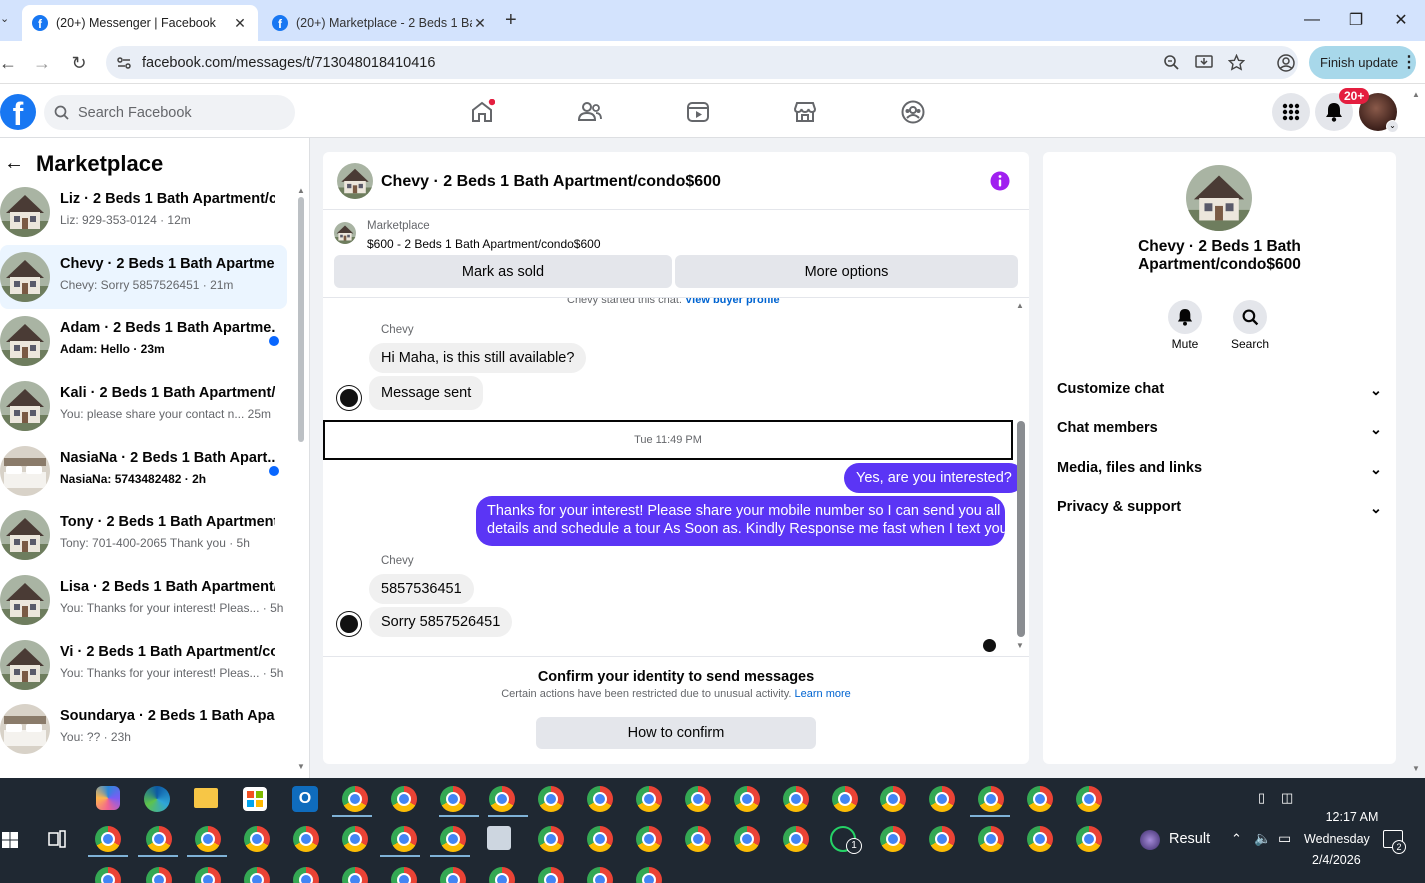 The height and width of the screenshot is (883, 1425). What do you see at coordinates (1287, 798) in the screenshot?
I see `meet-icon: ◫` at bounding box center [1287, 798].